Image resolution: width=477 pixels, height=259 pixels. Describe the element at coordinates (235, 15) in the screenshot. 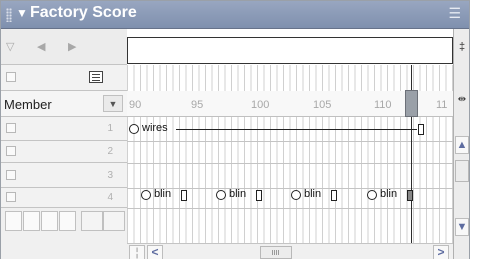

I see `title-bar: ▼ Factory Score ☰` at that location.